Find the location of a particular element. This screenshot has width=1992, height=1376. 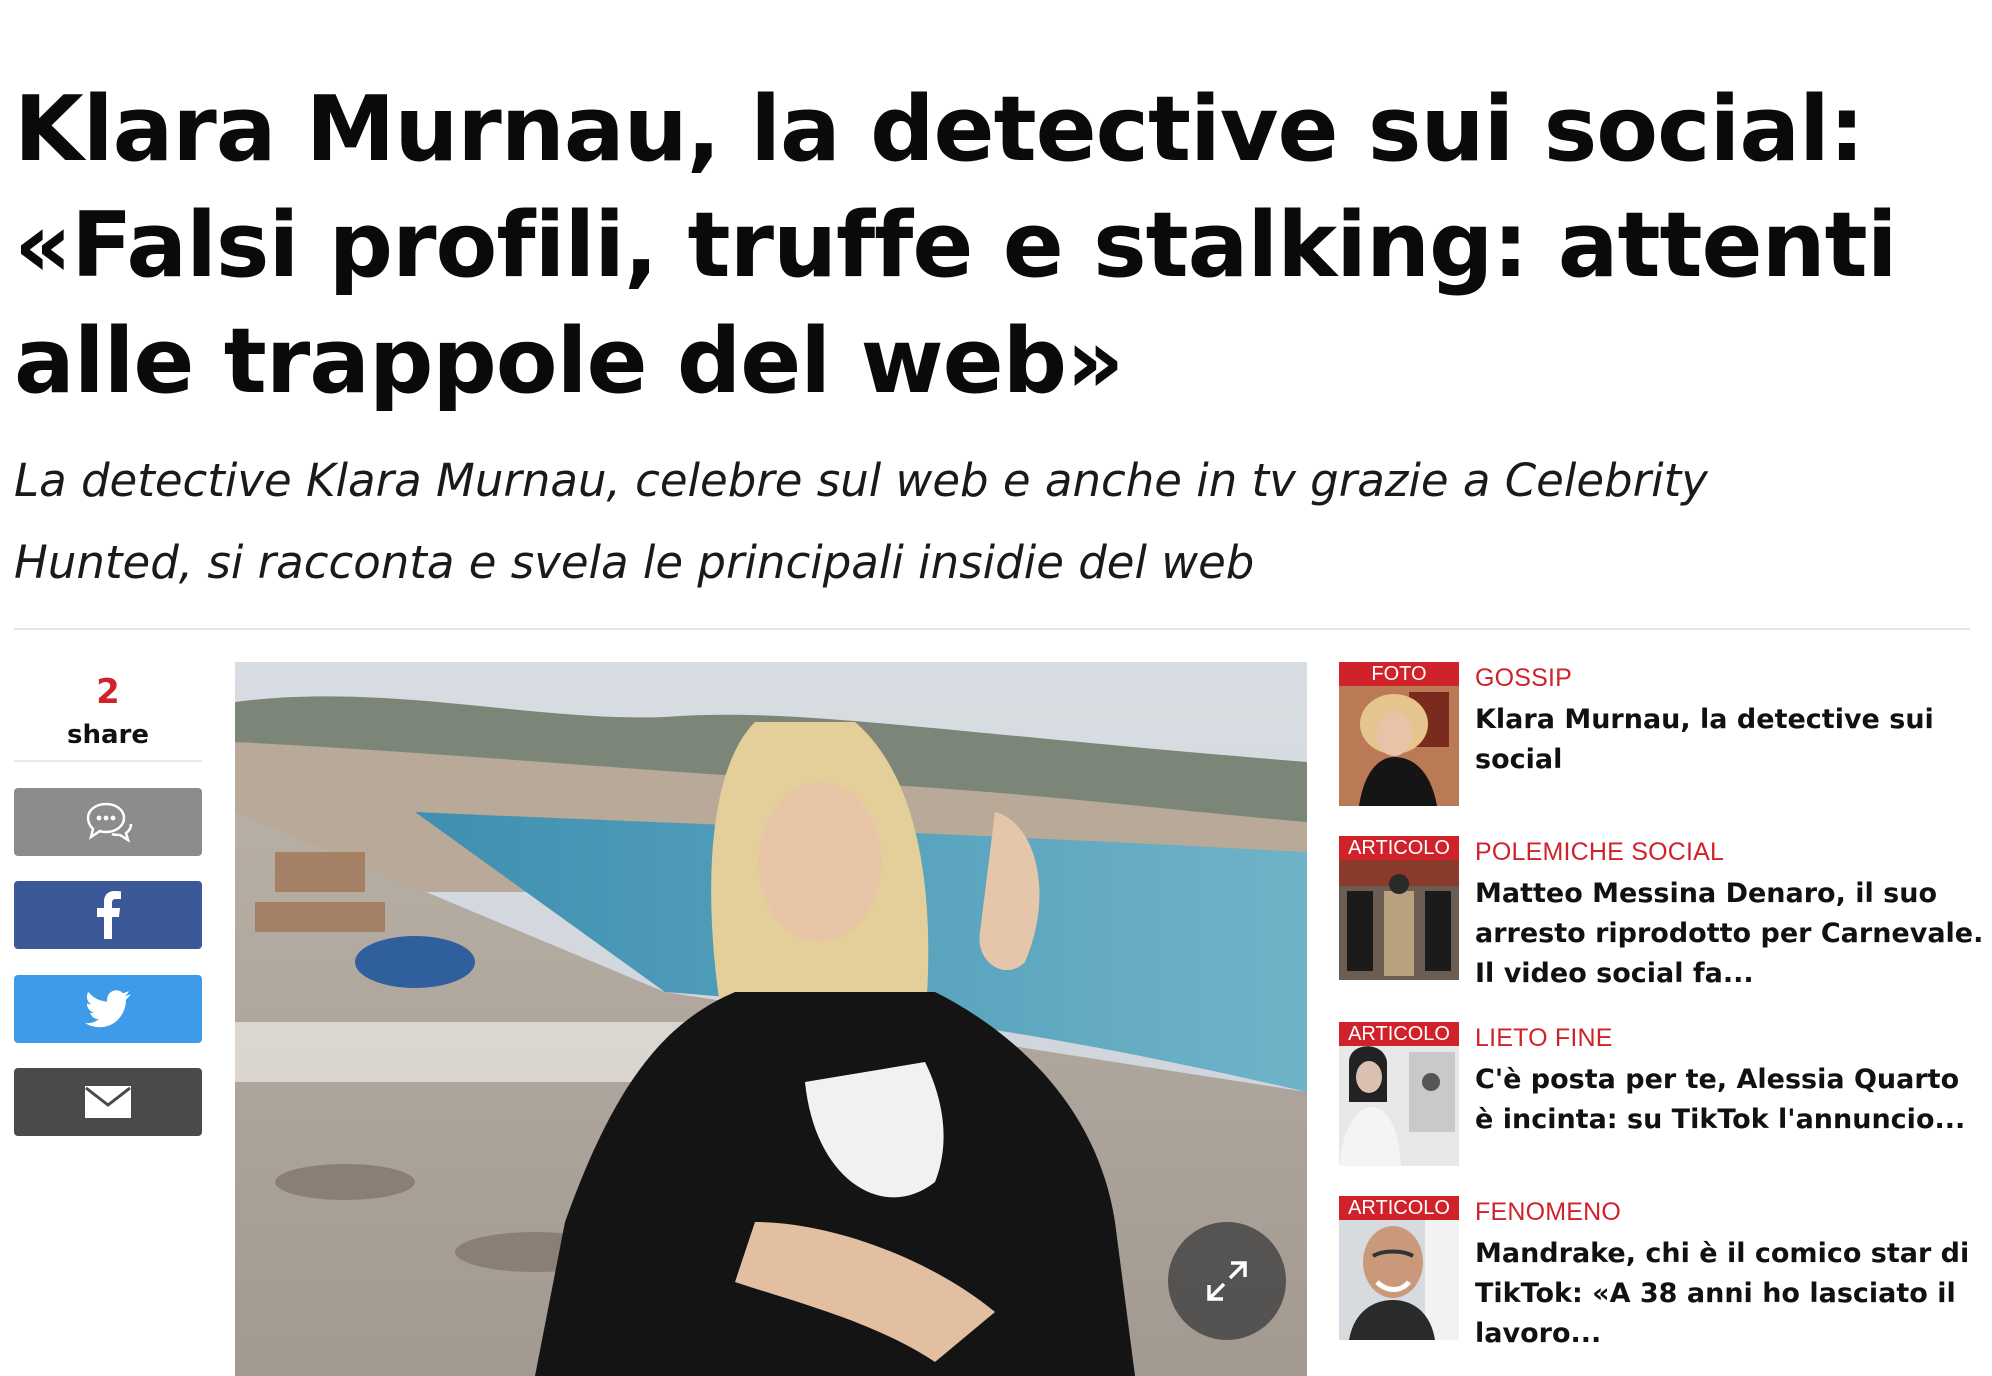

comments-icon is located at coordinates (109, 822).